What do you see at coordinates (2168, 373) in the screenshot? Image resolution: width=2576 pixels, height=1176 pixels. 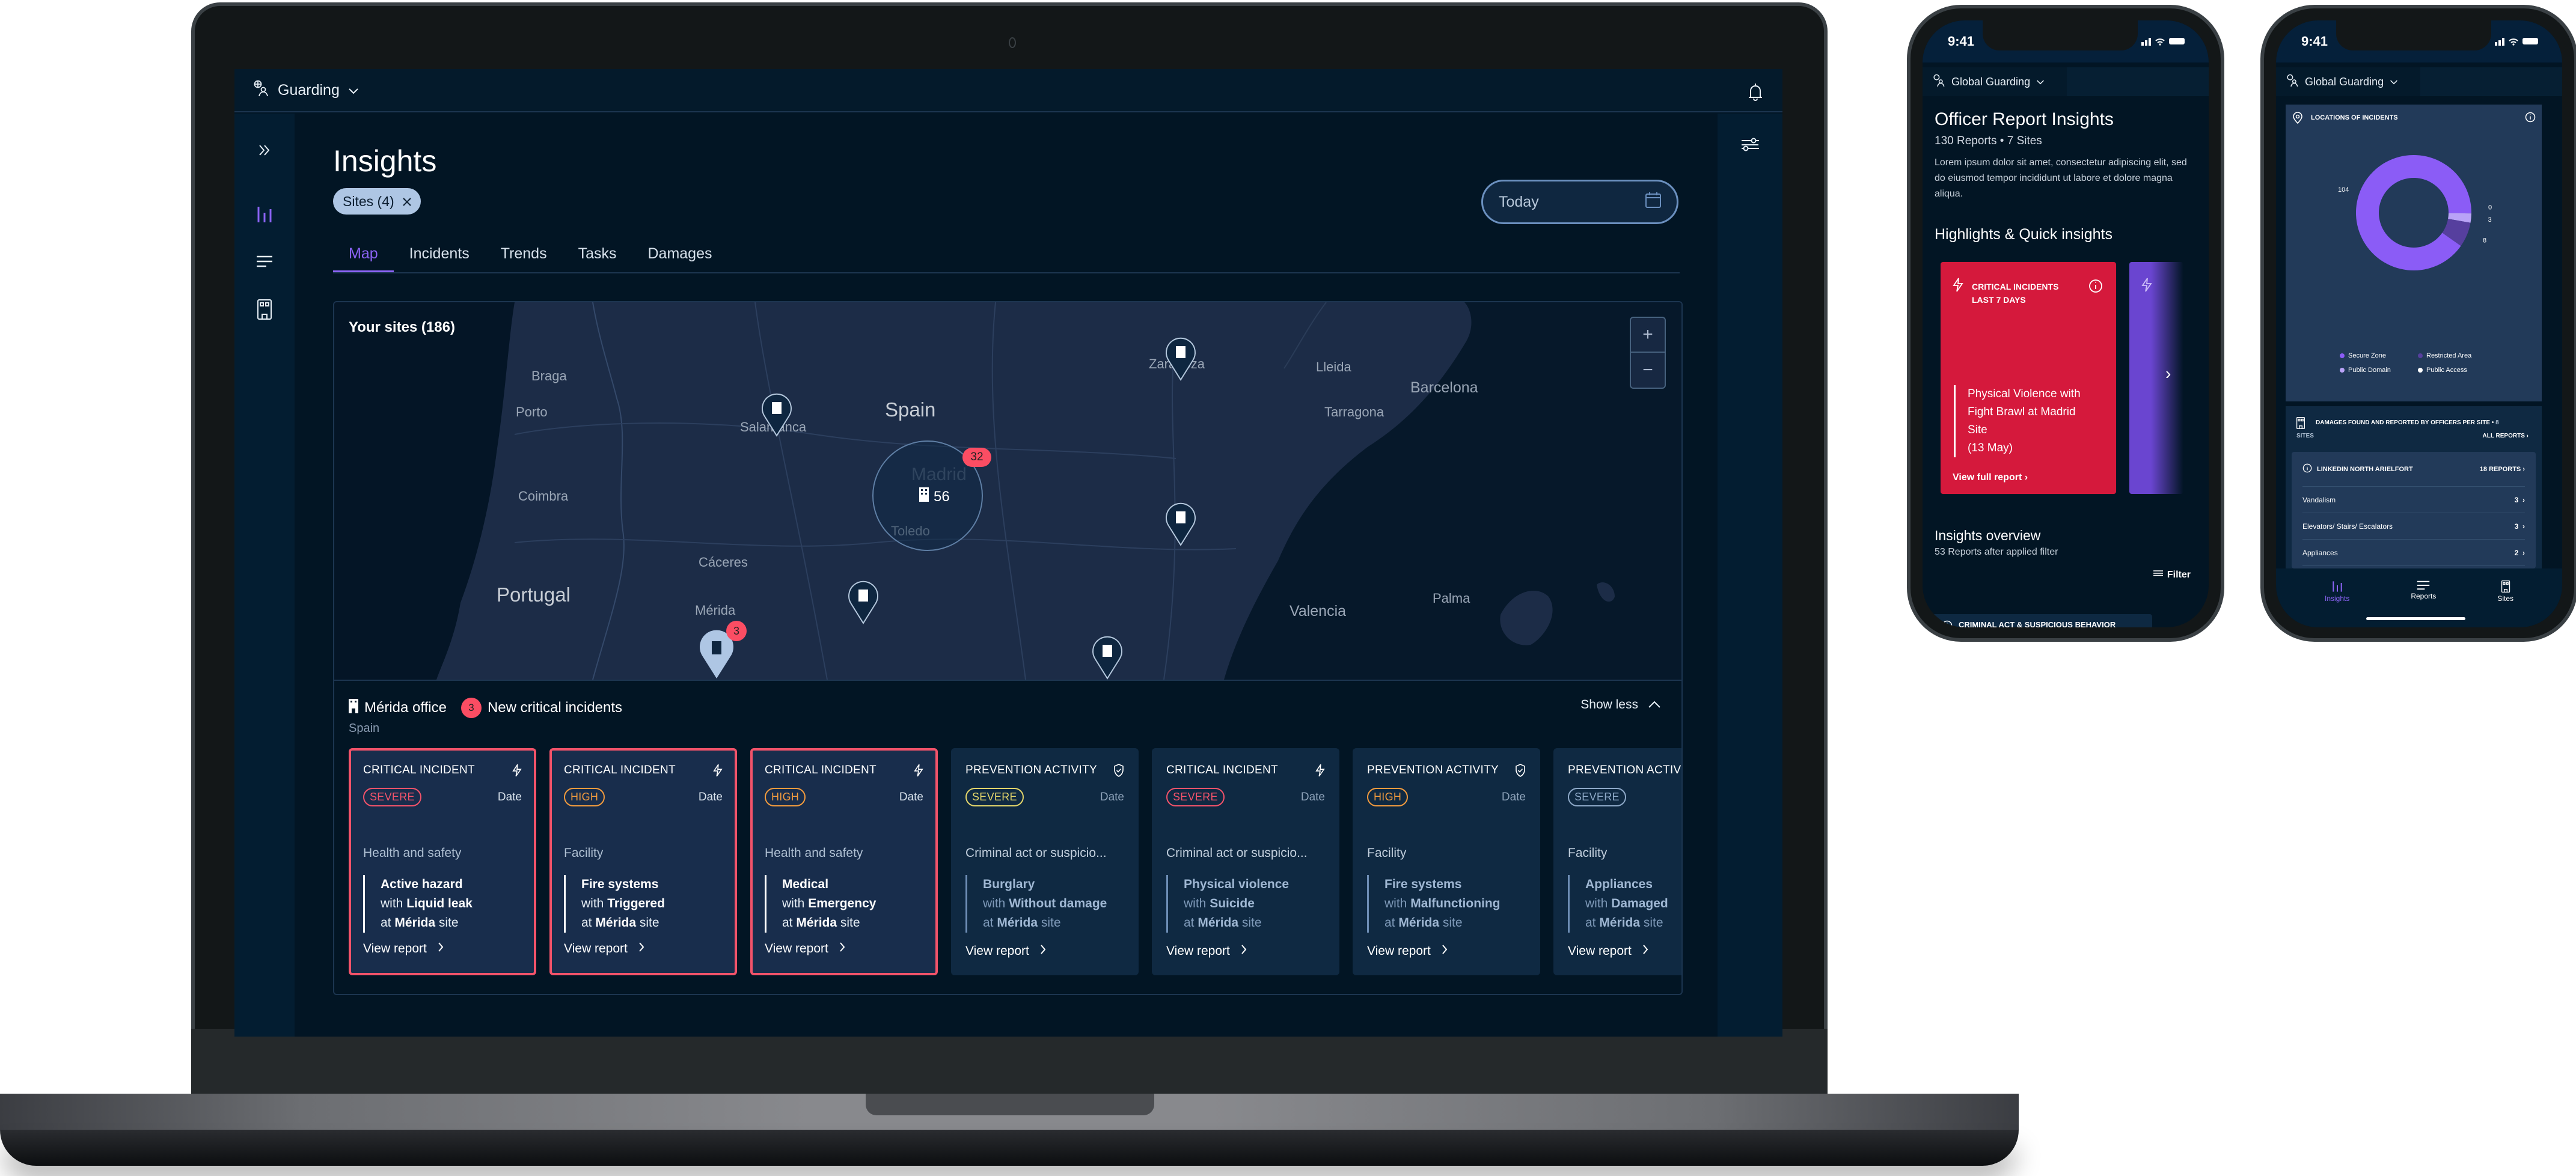 I see `chevron-right-icon: ›` at bounding box center [2168, 373].